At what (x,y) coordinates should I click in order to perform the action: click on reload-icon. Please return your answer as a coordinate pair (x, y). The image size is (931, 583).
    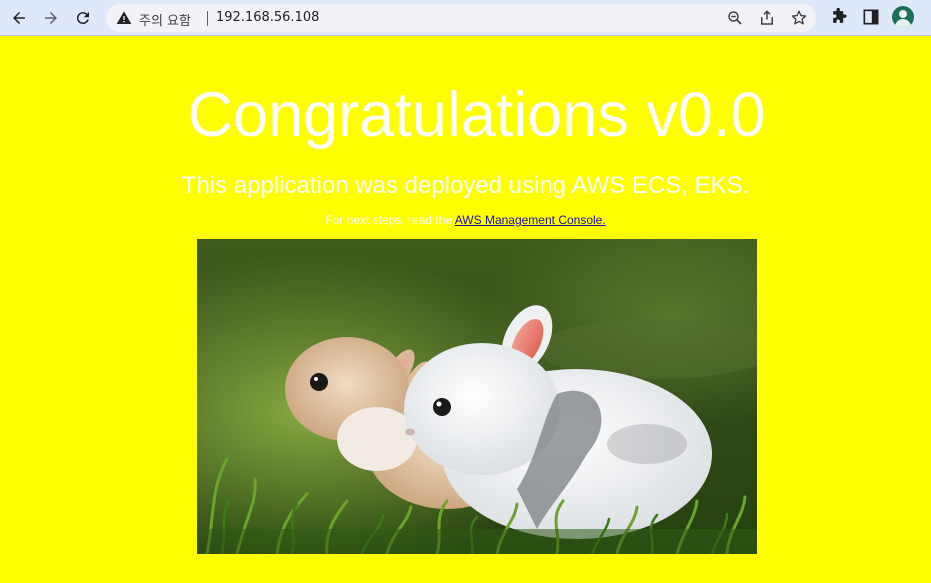
    Looking at the image, I should click on (82, 18).